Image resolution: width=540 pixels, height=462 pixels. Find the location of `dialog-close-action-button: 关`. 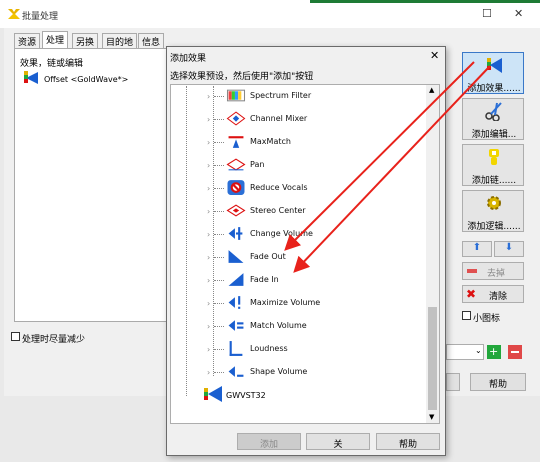

dialog-close-action-button: 关 is located at coordinates (338, 441).